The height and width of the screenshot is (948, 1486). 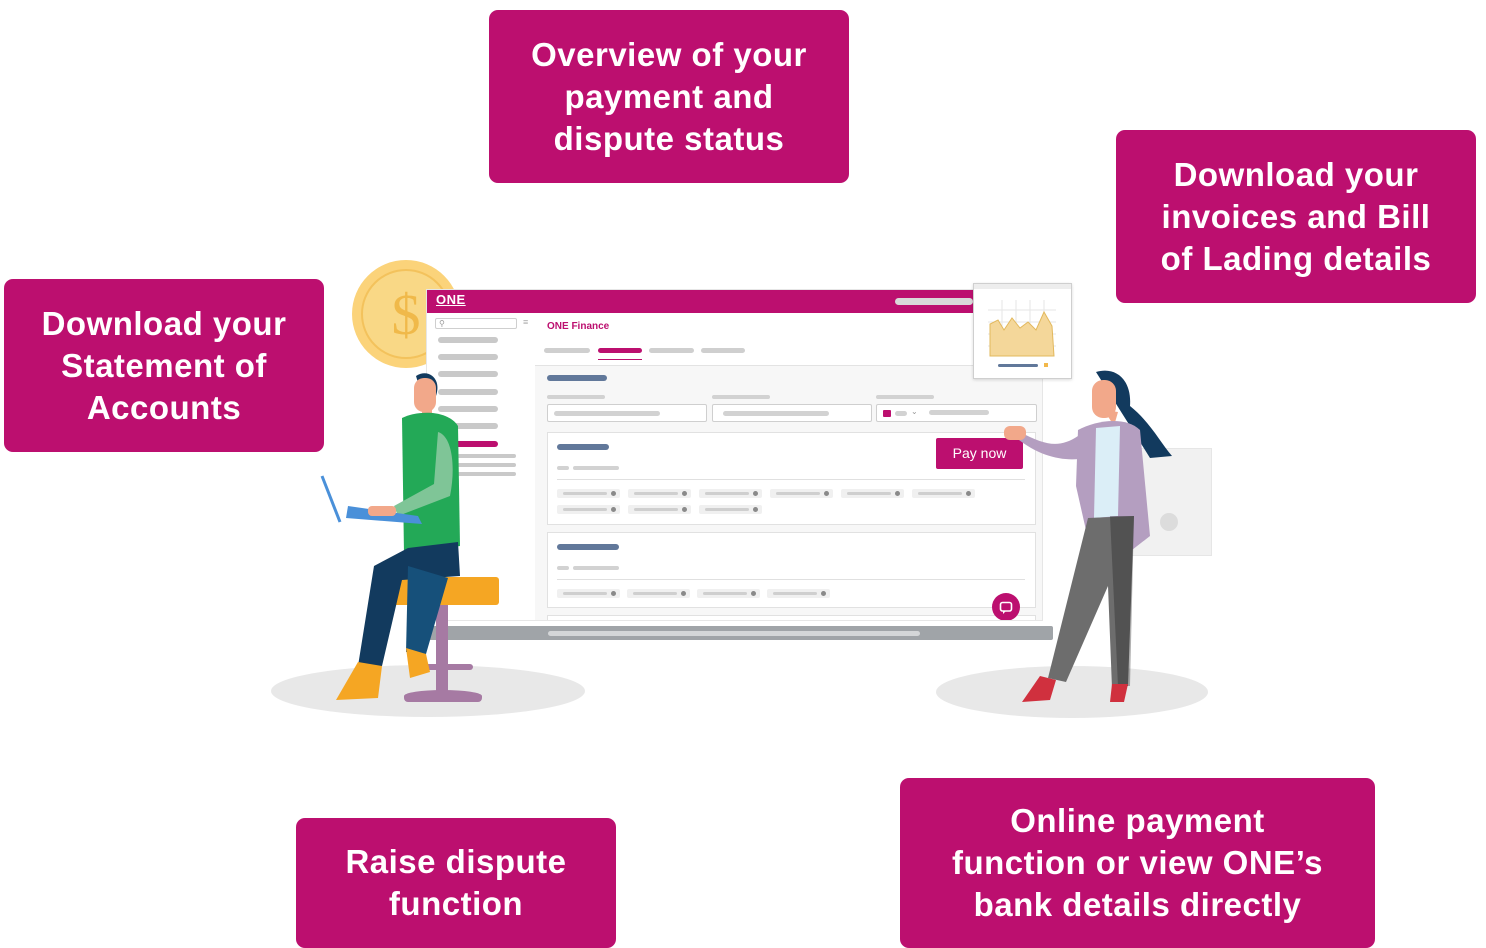 What do you see at coordinates (442, 323) in the screenshot?
I see `search-icon: ⚲` at bounding box center [442, 323].